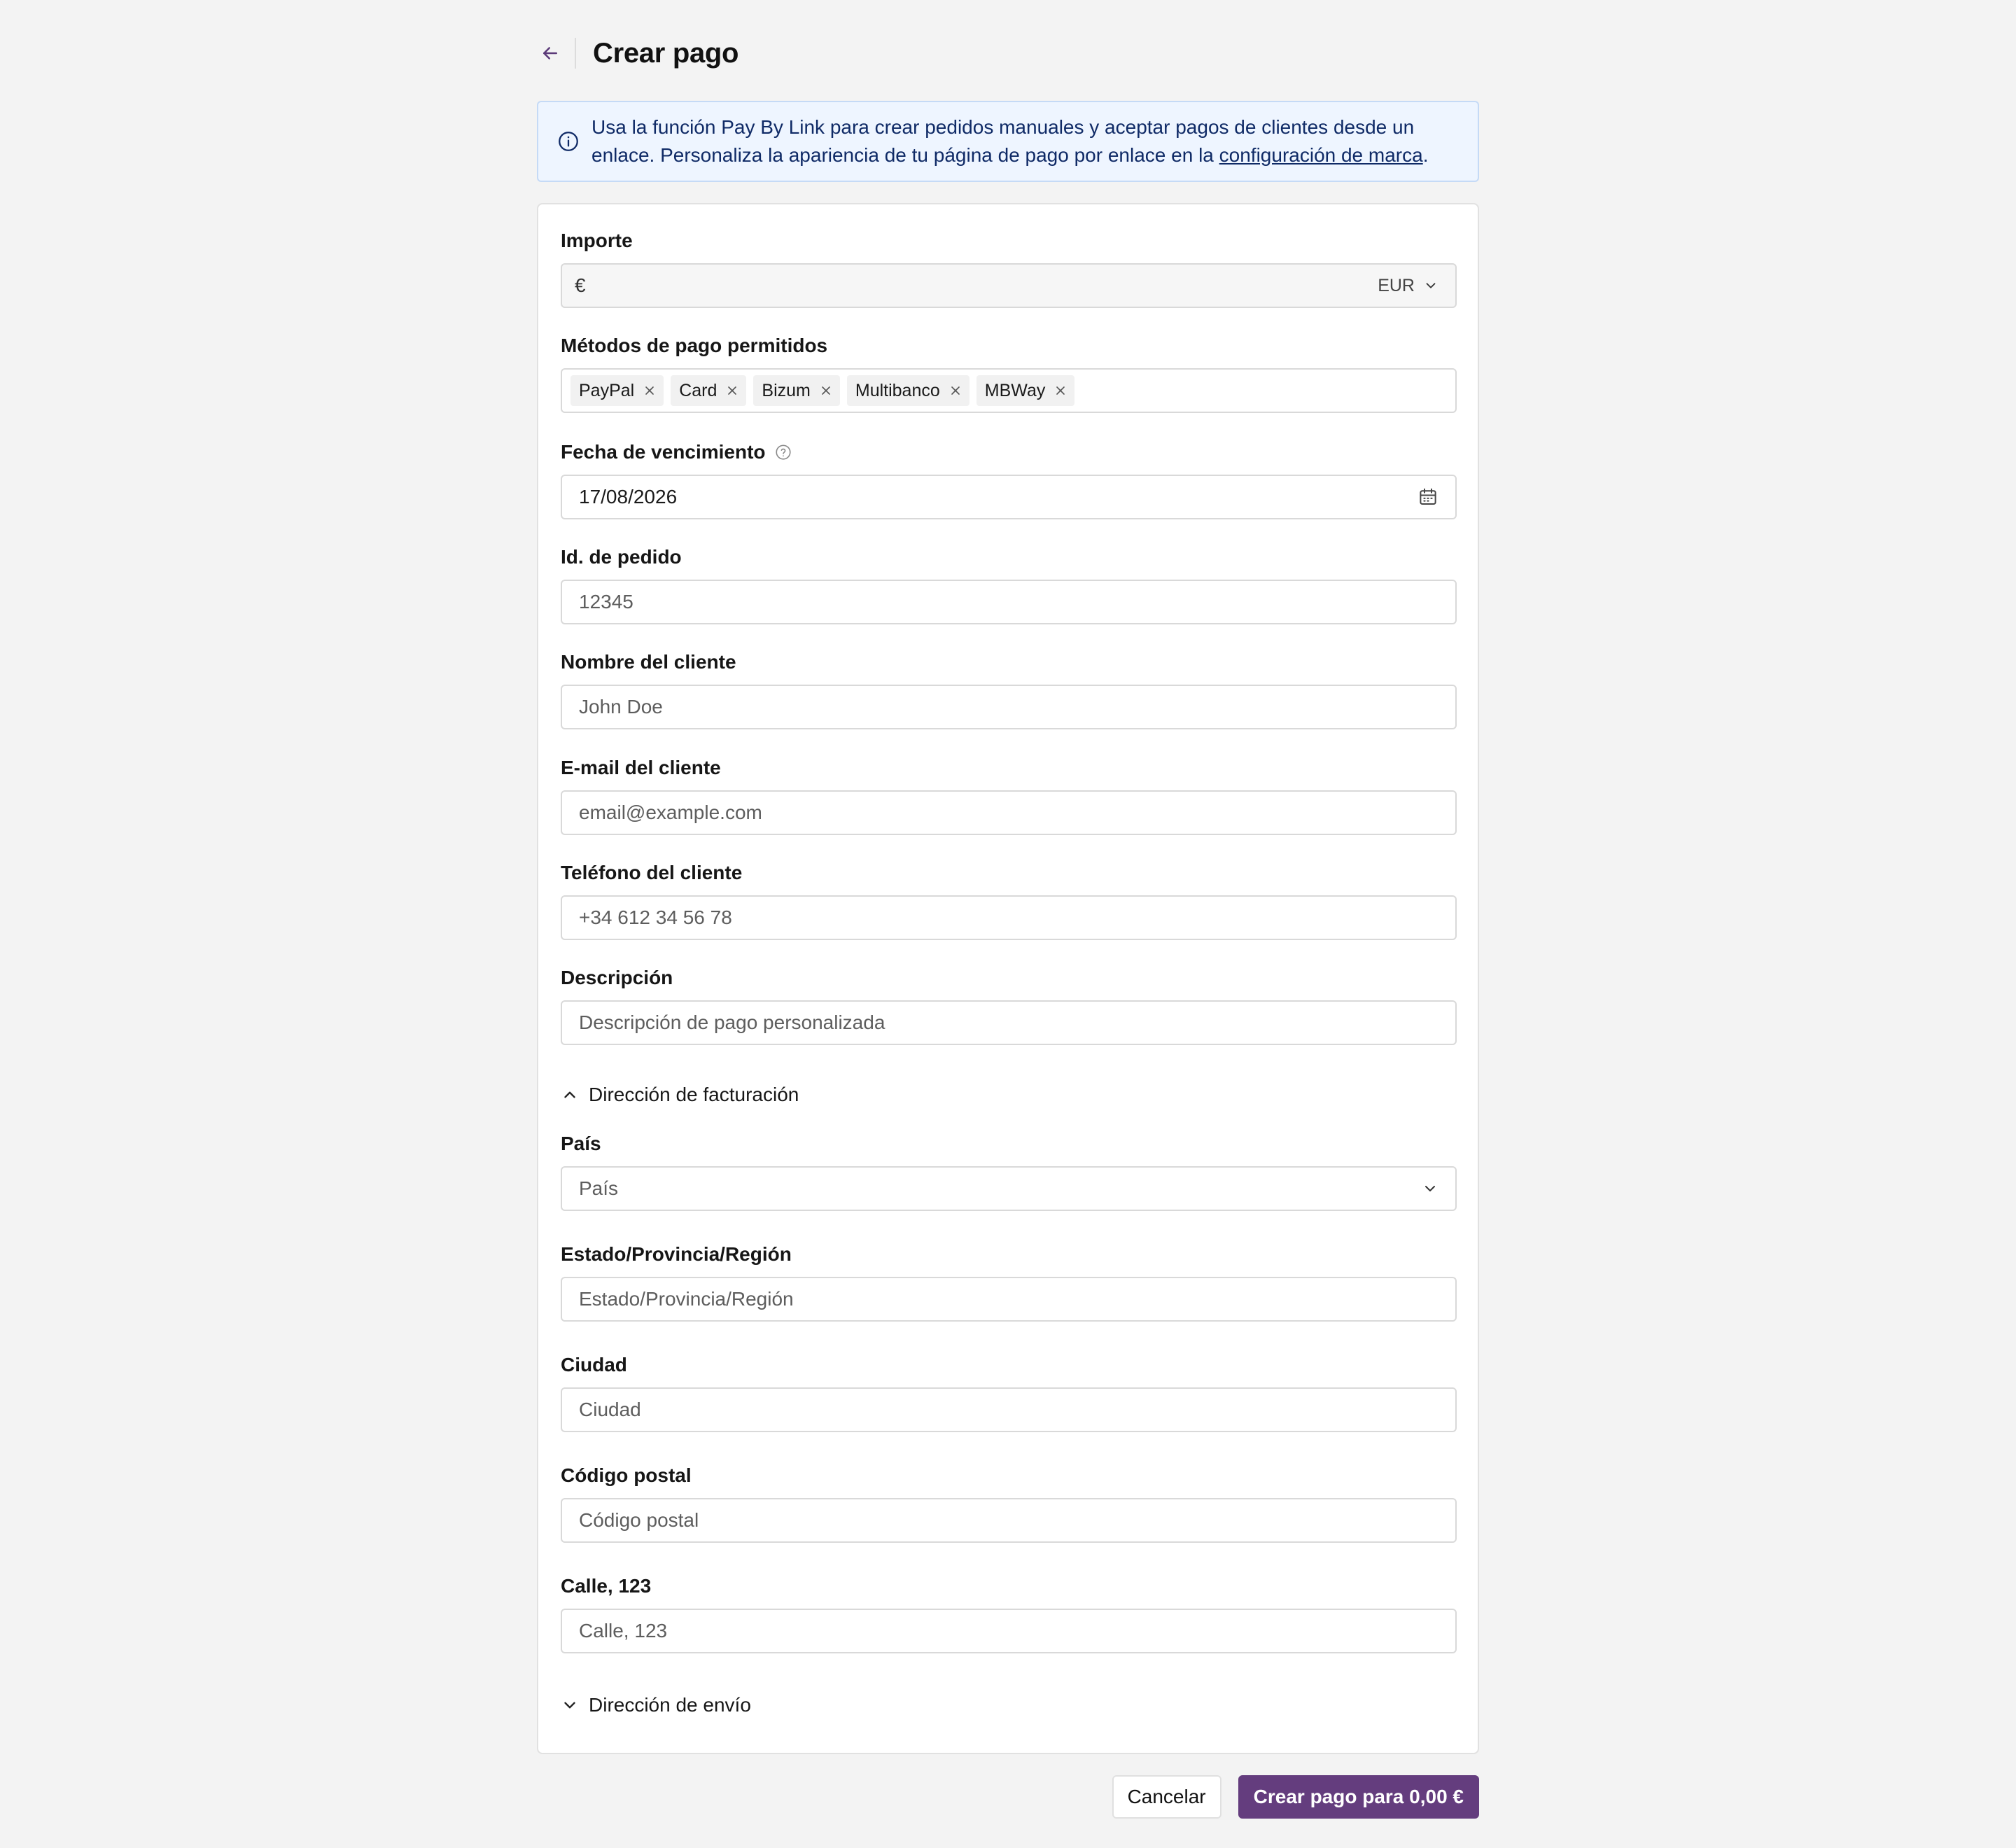 The height and width of the screenshot is (1848, 2016). What do you see at coordinates (648, 662) in the screenshot?
I see `customer-name-label: Nombre del cliente` at bounding box center [648, 662].